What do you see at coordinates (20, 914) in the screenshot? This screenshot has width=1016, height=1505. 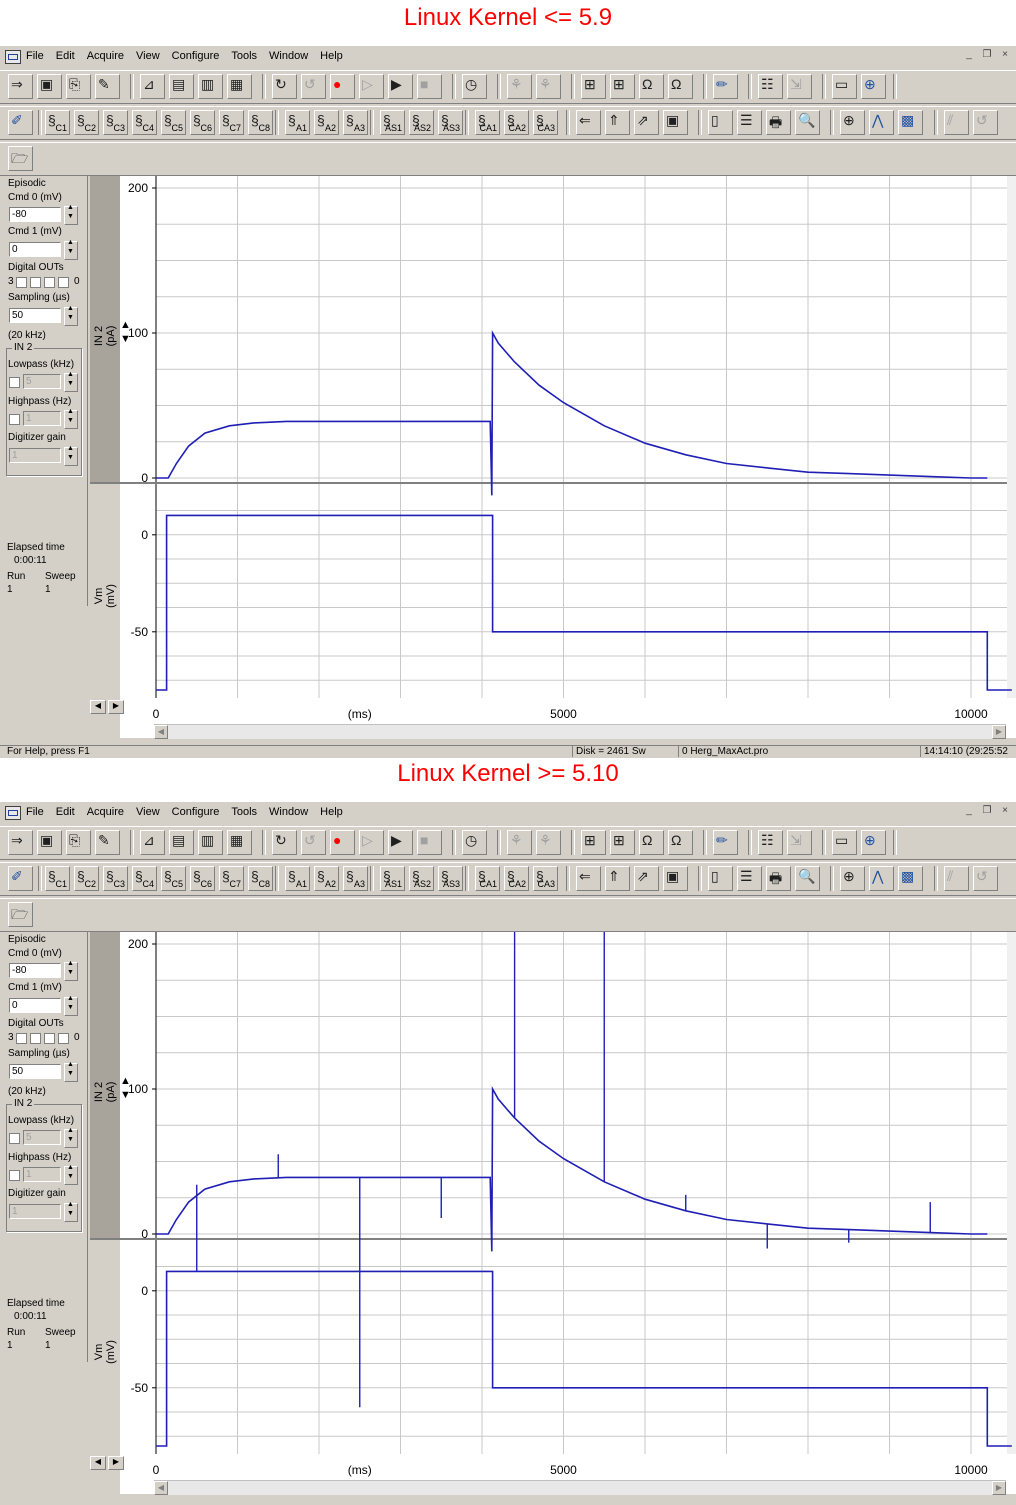 I see `open-protocol-button: 🗁` at bounding box center [20, 914].